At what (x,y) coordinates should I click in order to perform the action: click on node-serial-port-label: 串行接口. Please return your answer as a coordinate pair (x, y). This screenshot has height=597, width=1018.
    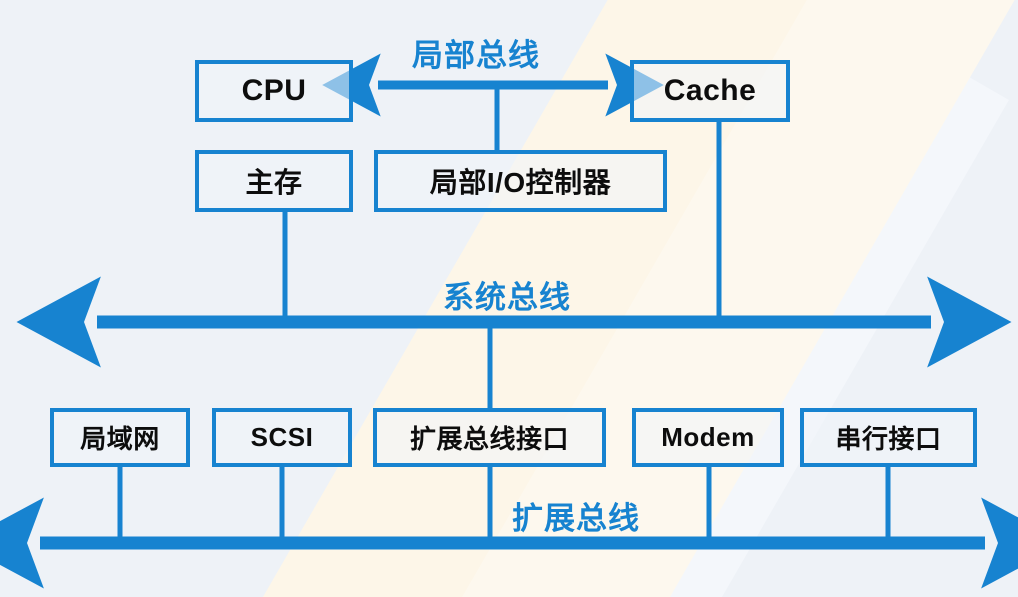
    Looking at the image, I should click on (888, 439).